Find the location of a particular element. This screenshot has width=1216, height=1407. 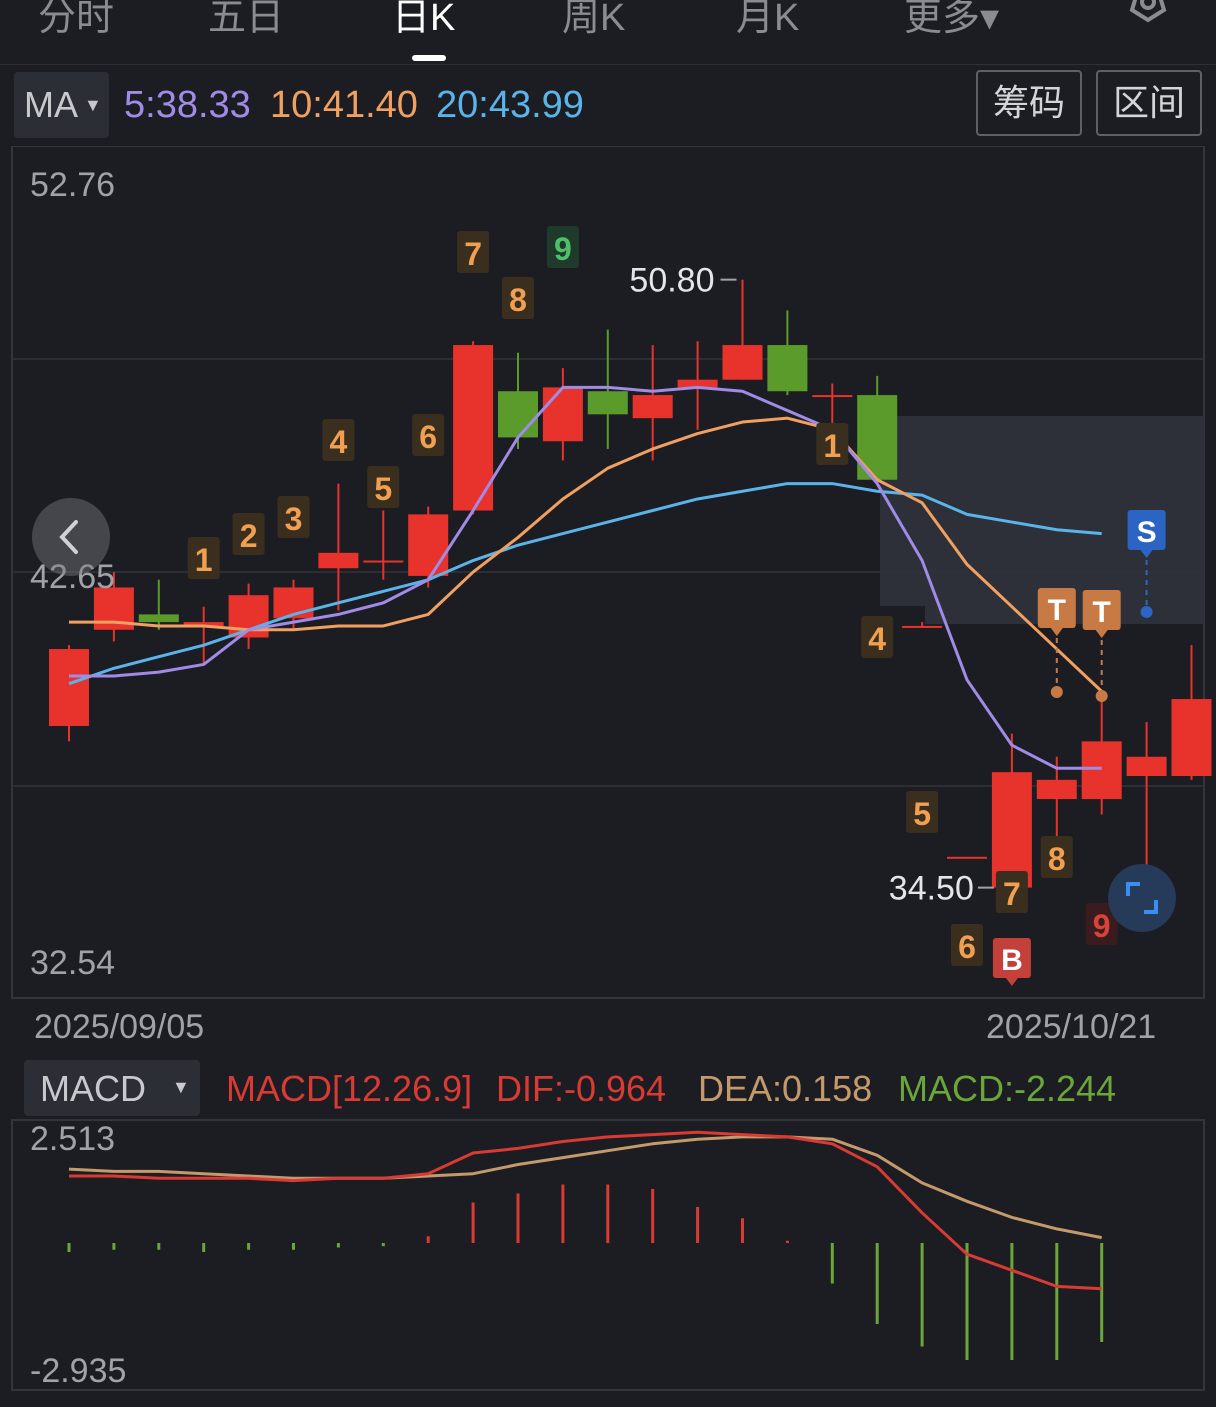

macd-params: MACD[12.26.9] is located at coordinates (349, 1088).